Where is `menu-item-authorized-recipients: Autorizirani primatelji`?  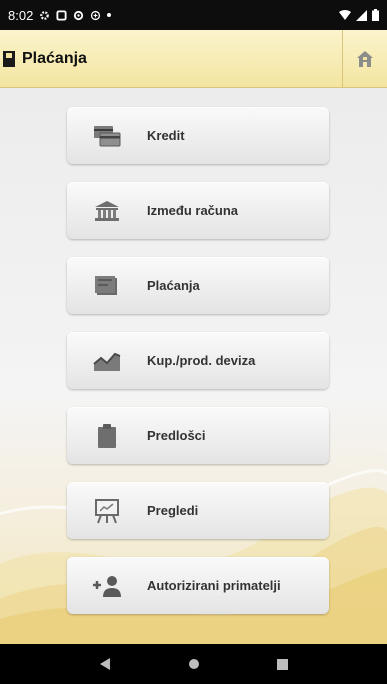
menu-item-authorized-recipients: Autorizirani primatelji is located at coordinates (198, 585).